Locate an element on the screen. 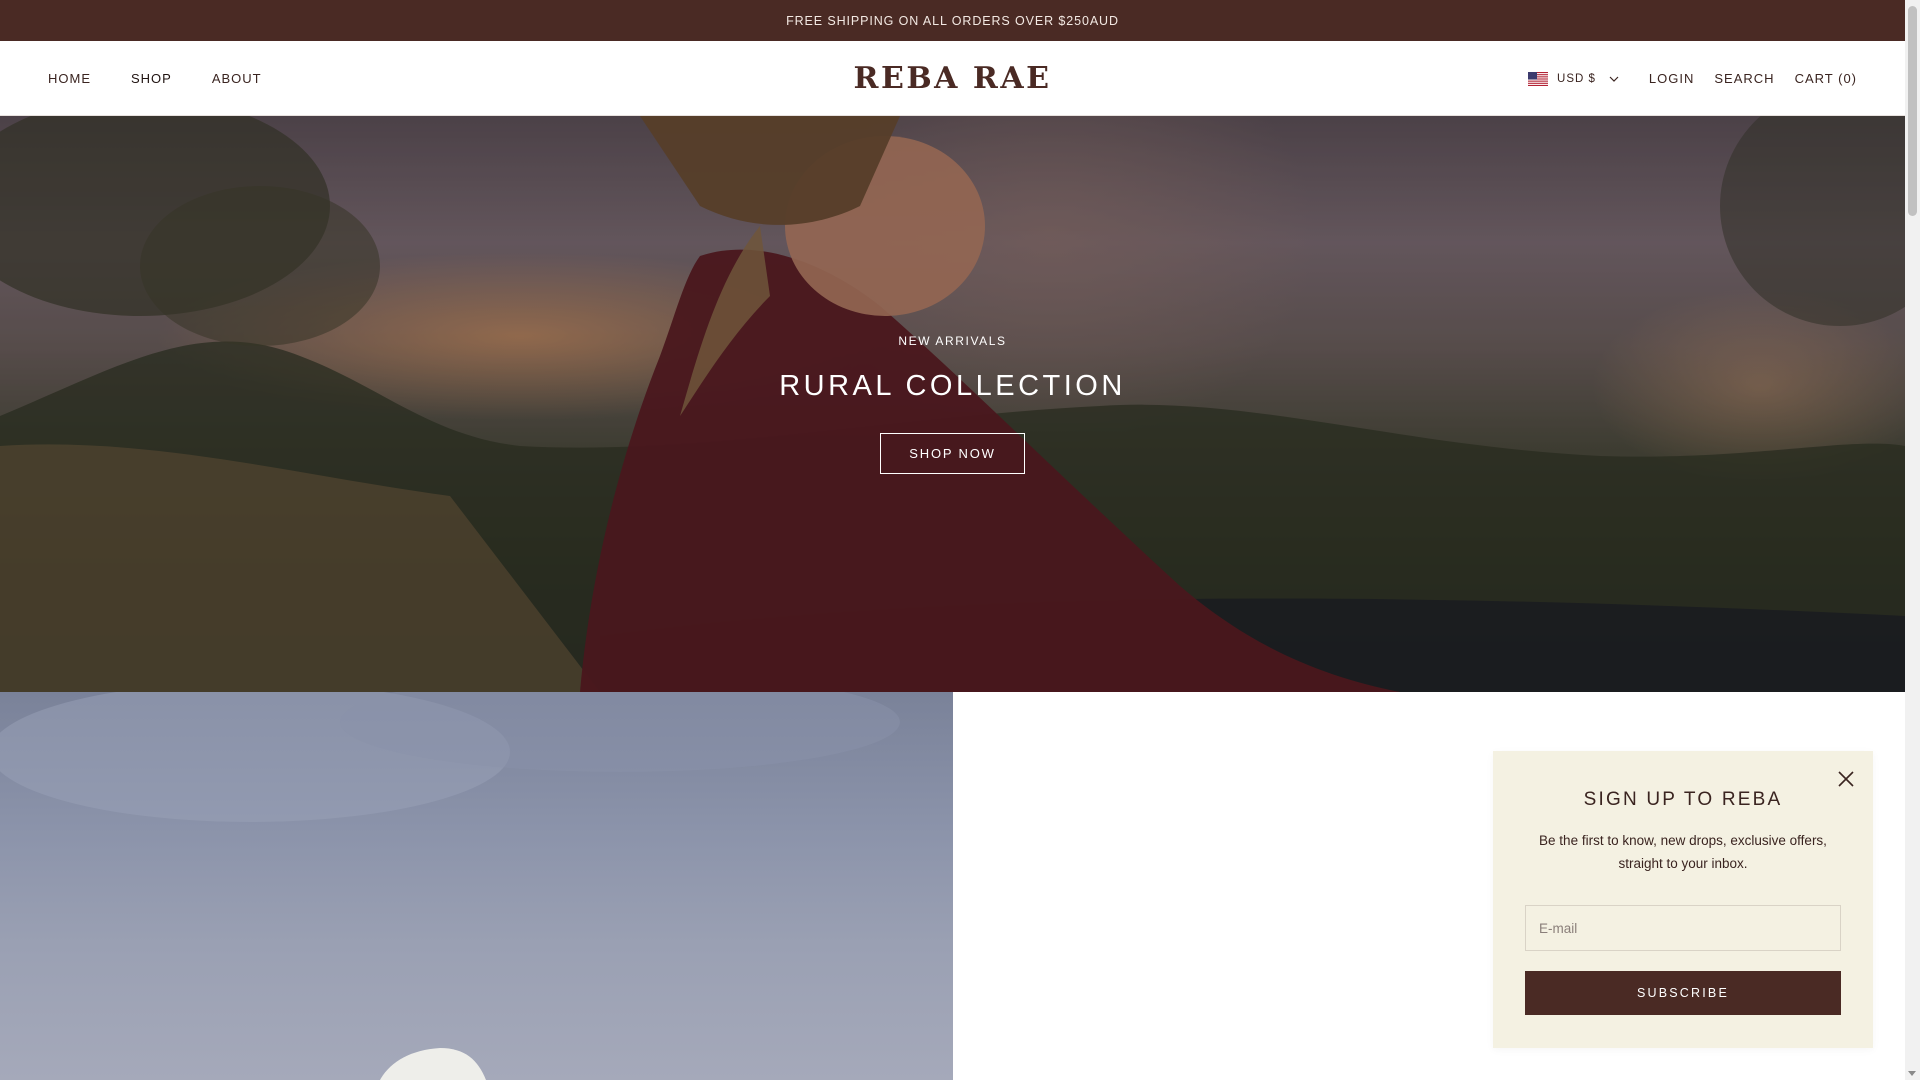 The image size is (1920, 1080). search-link: SEARCH is located at coordinates (1744, 78).